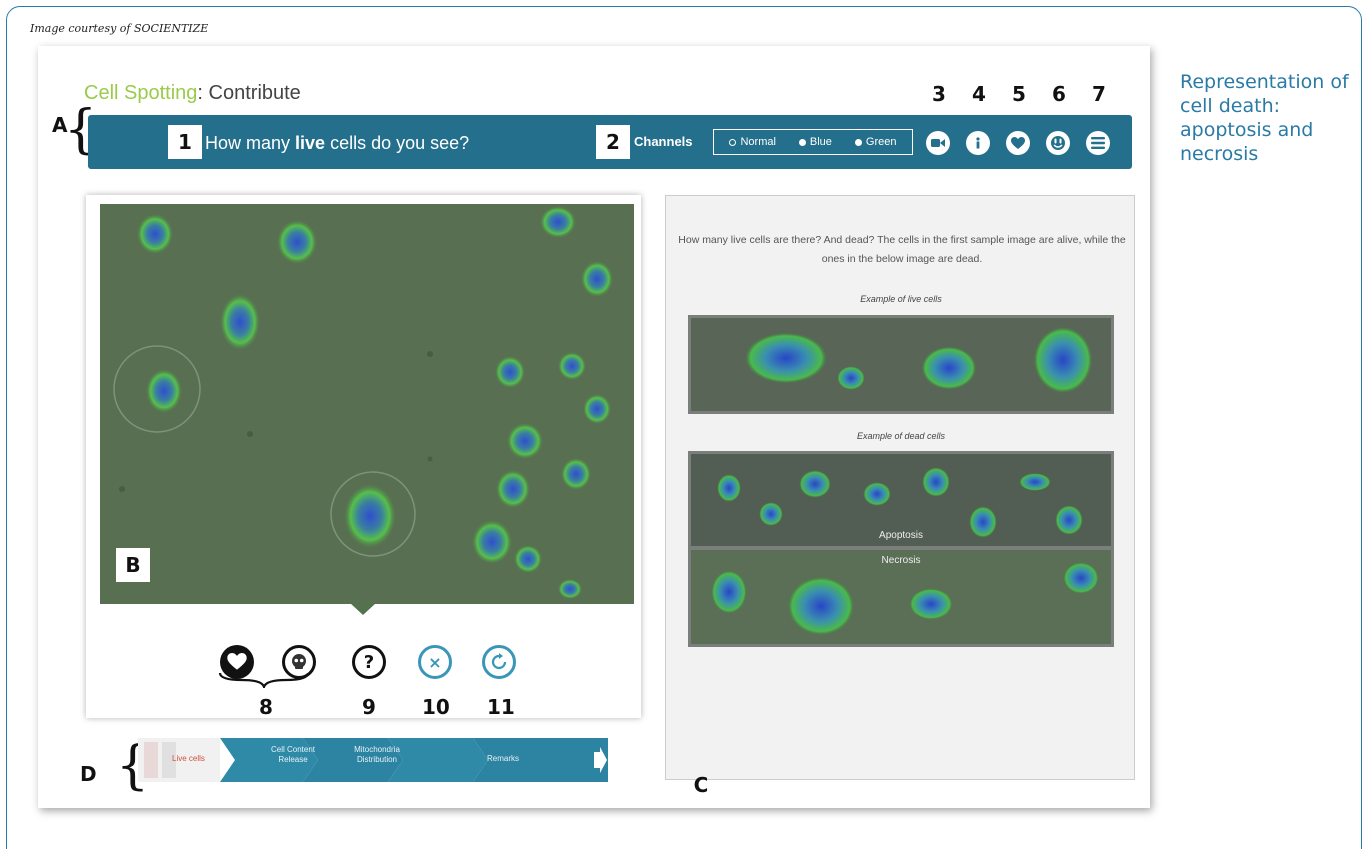 The image size is (1368, 849). I want to click on skull-icon, so click(299, 661).